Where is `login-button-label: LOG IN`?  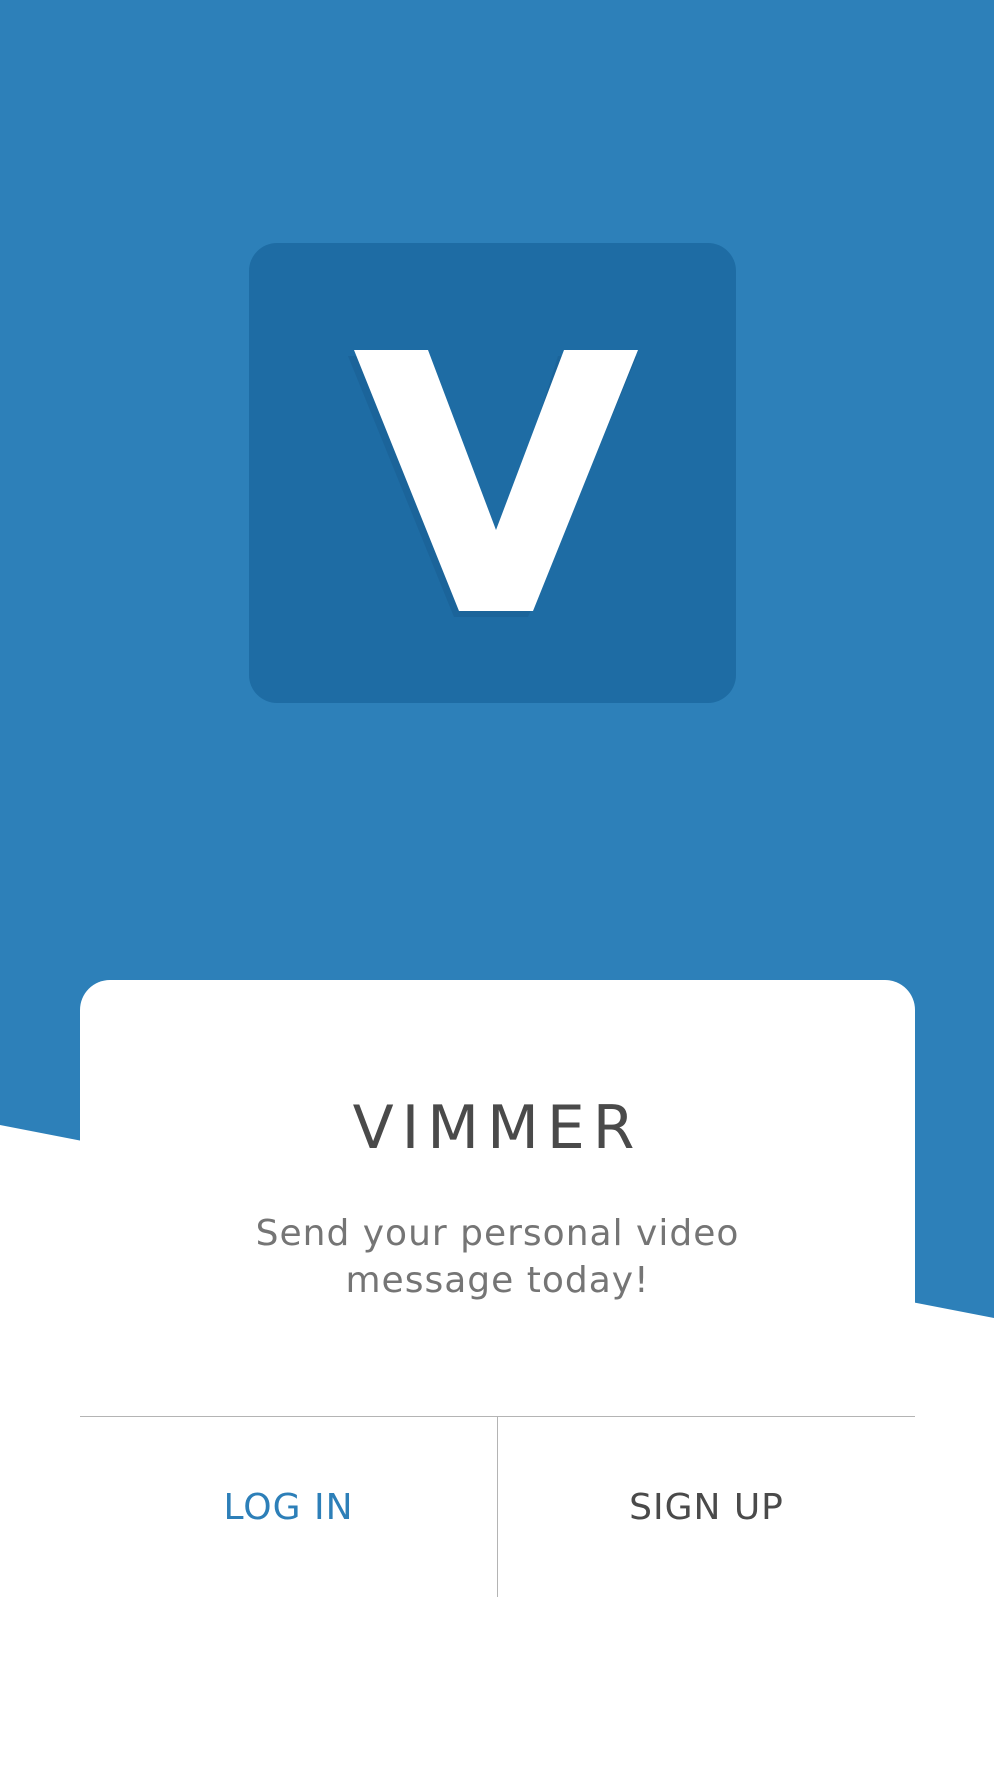
login-button-label: LOG IN is located at coordinates (288, 1507).